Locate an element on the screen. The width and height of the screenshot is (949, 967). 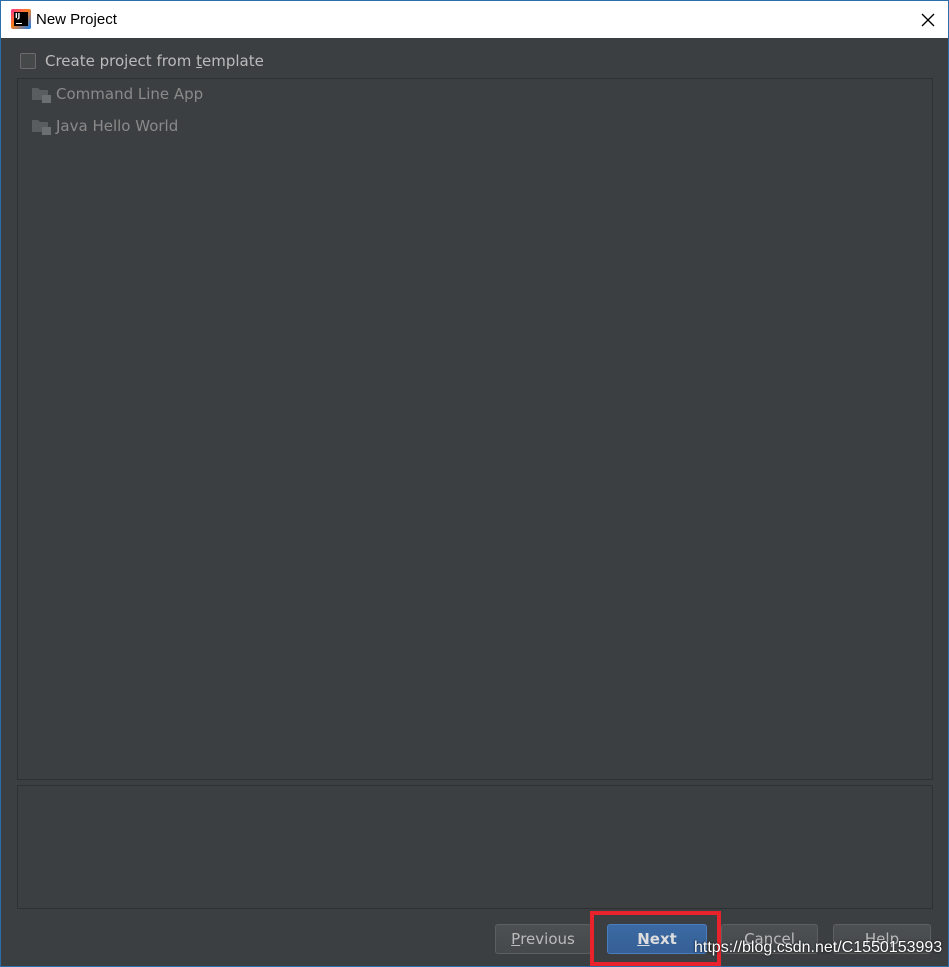
help-button: Help is located at coordinates (882, 939).